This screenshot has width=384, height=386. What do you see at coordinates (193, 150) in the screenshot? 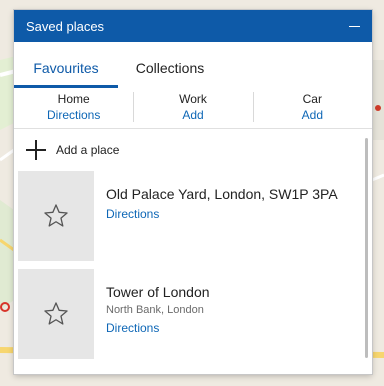
I see `add-place-button: Add a place` at bounding box center [193, 150].